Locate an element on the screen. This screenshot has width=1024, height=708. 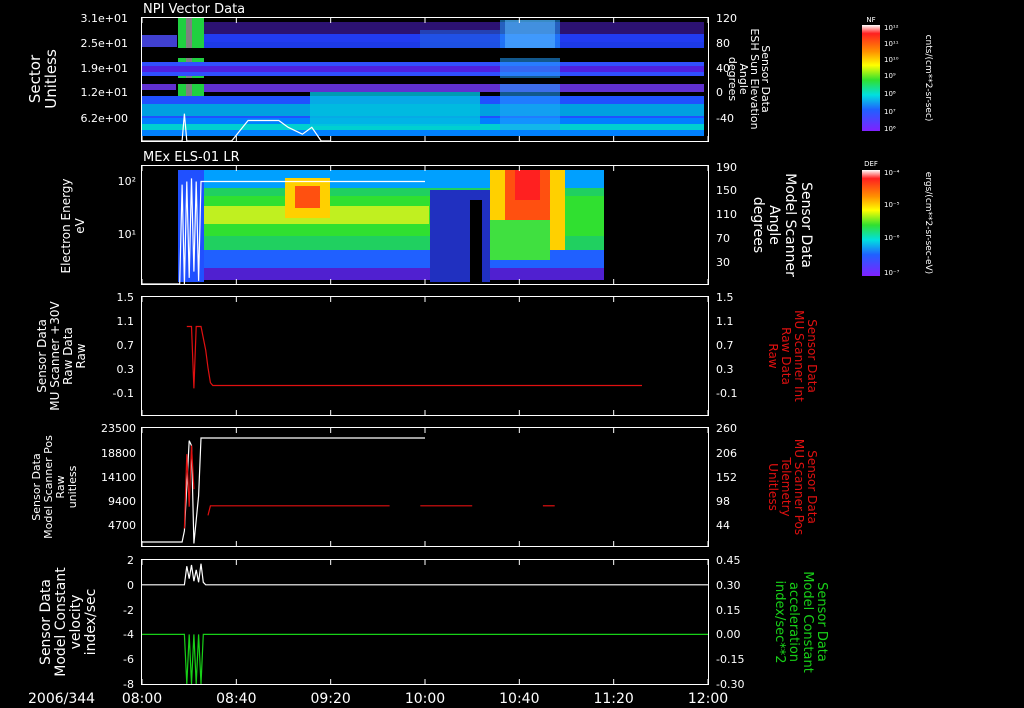
p2-ylabel-line: Electron Energy is located at coordinates (66, 225).